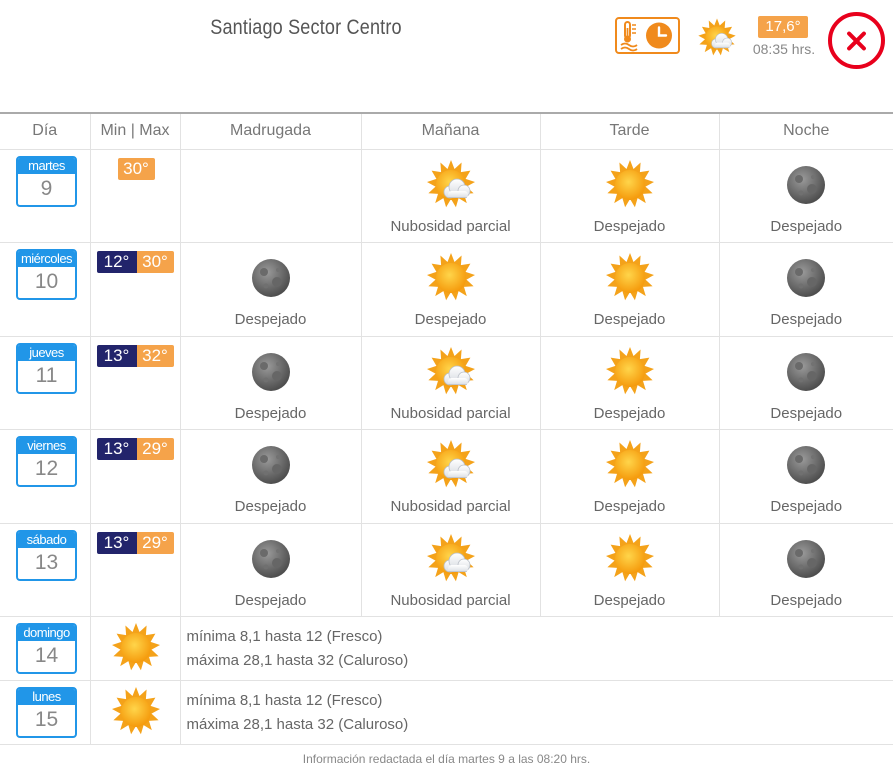 The width and height of the screenshot is (893, 775). What do you see at coordinates (155, 355) in the screenshot?
I see `max-temp-badge: 32°` at bounding box center [155, 355].